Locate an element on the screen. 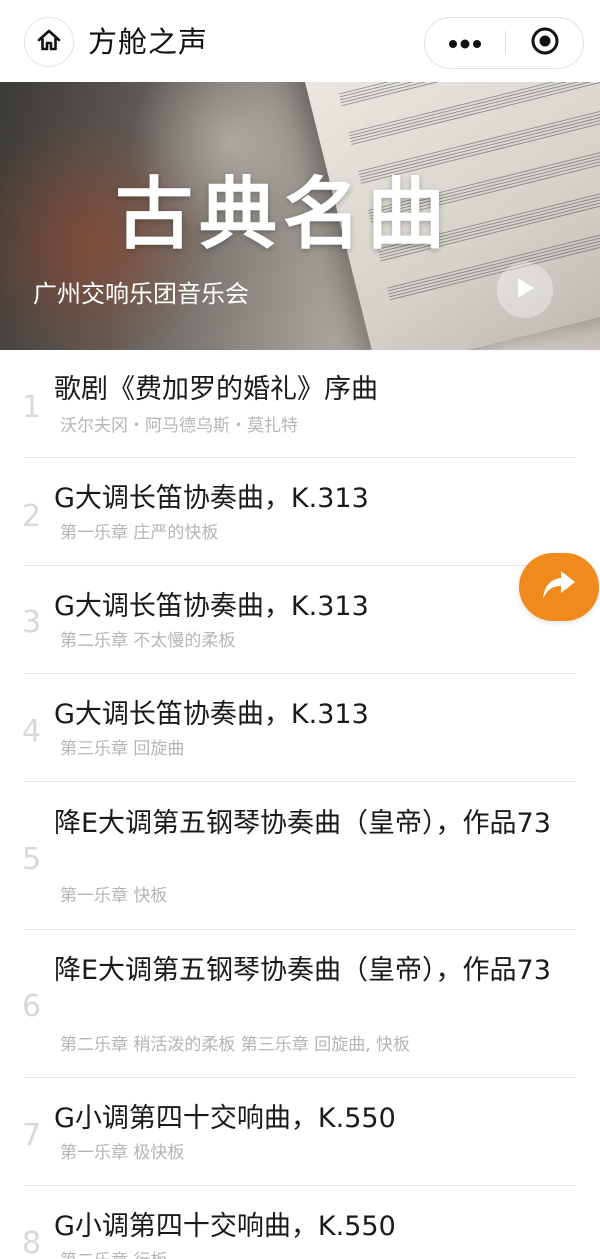 The height and width of the screenshot is (1259, 600). track-subtitle: 第一乐章 庄严的快板 is located at coordinates (139, 533).